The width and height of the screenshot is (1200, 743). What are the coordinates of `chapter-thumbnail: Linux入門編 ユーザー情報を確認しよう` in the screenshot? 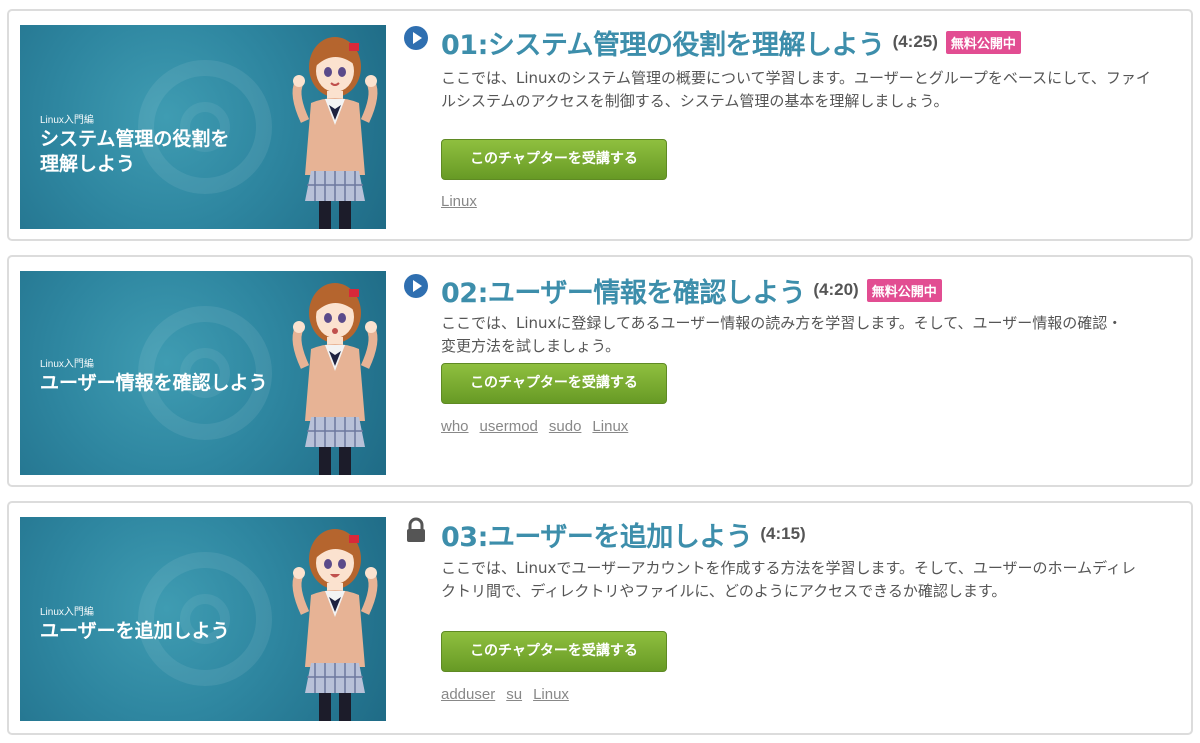 It's located at (203, 373).